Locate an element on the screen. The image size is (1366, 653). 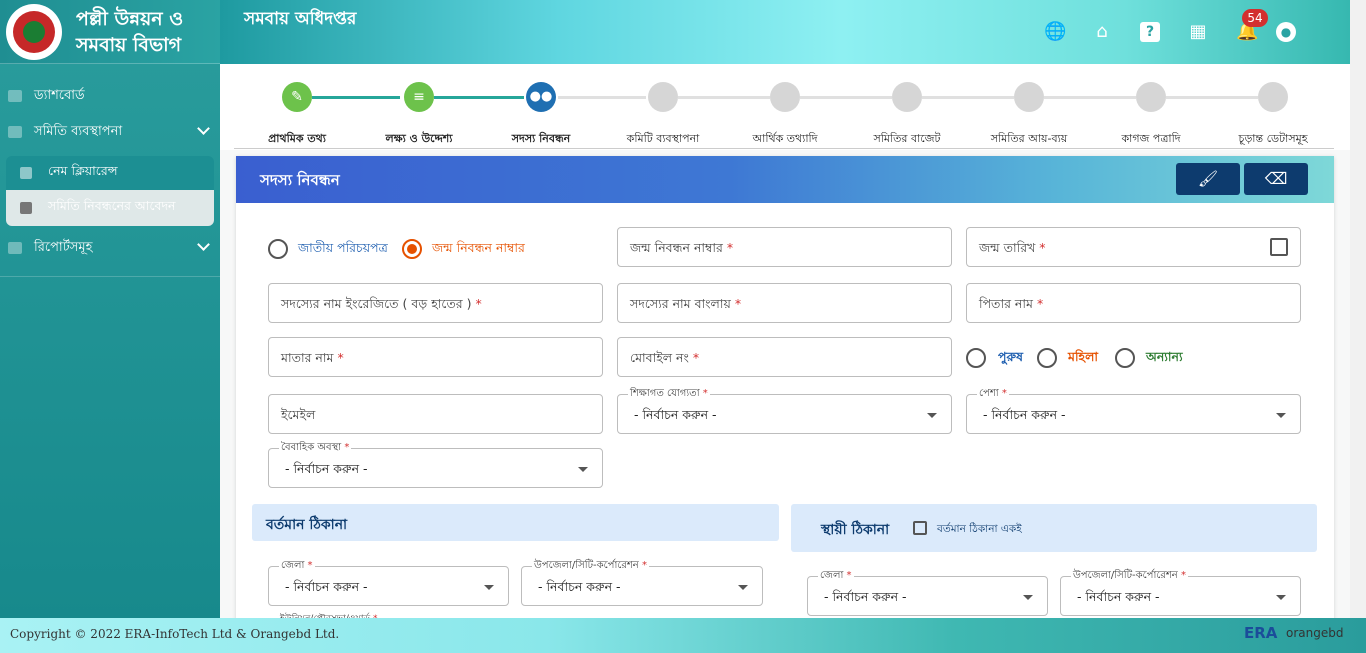
gender-female-radio is located at coordinates (1047, 358).